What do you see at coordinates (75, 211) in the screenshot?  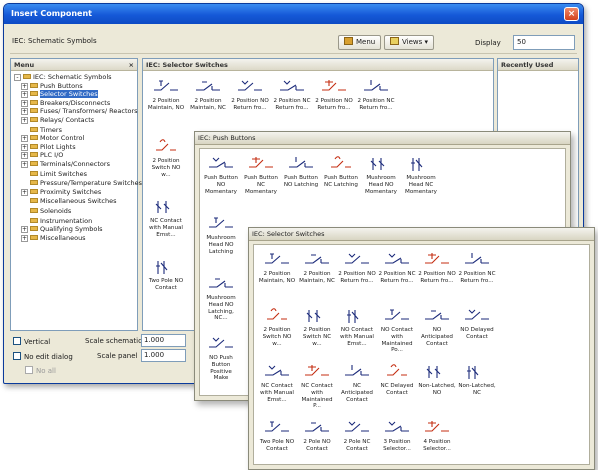 I see `tree-item: Solenoids` at bounding box center [75, 211].